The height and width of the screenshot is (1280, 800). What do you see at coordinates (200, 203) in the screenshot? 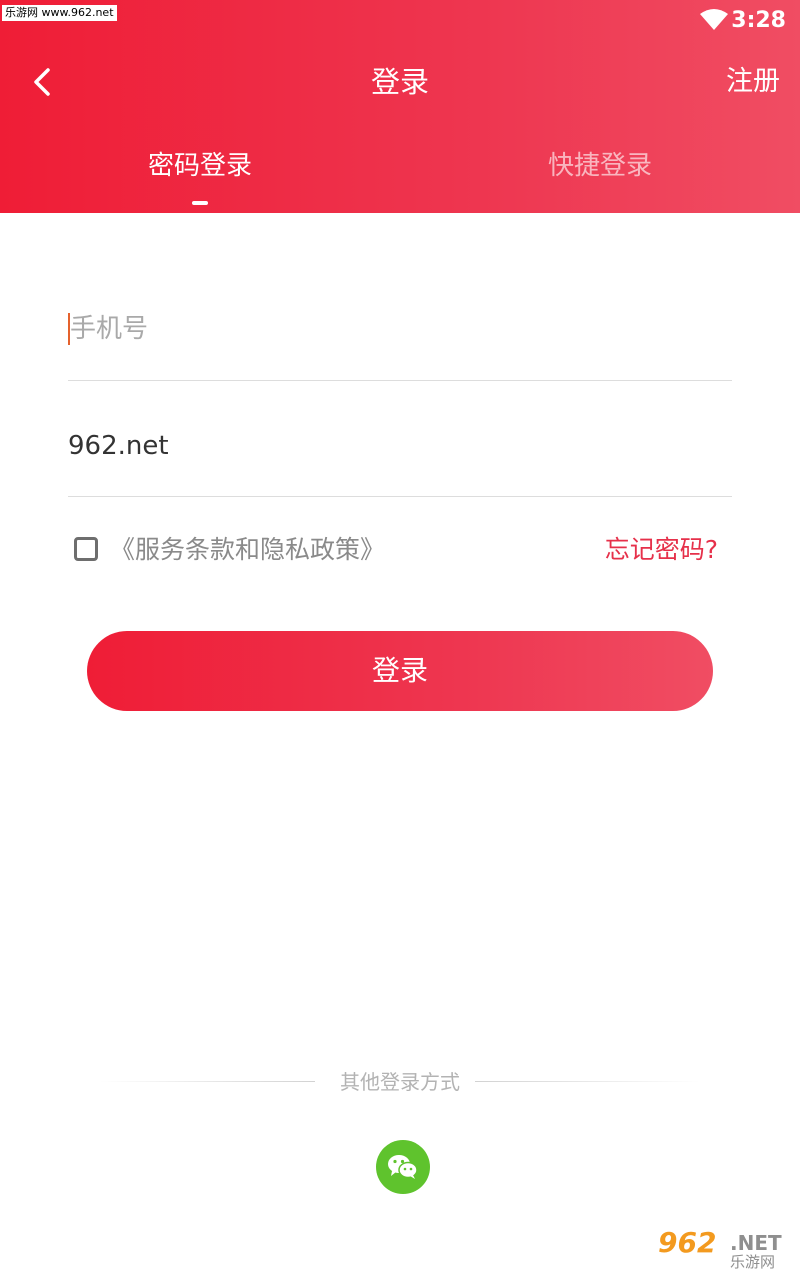
I see `active-tab-indicator` at bounding box center [200, 203].